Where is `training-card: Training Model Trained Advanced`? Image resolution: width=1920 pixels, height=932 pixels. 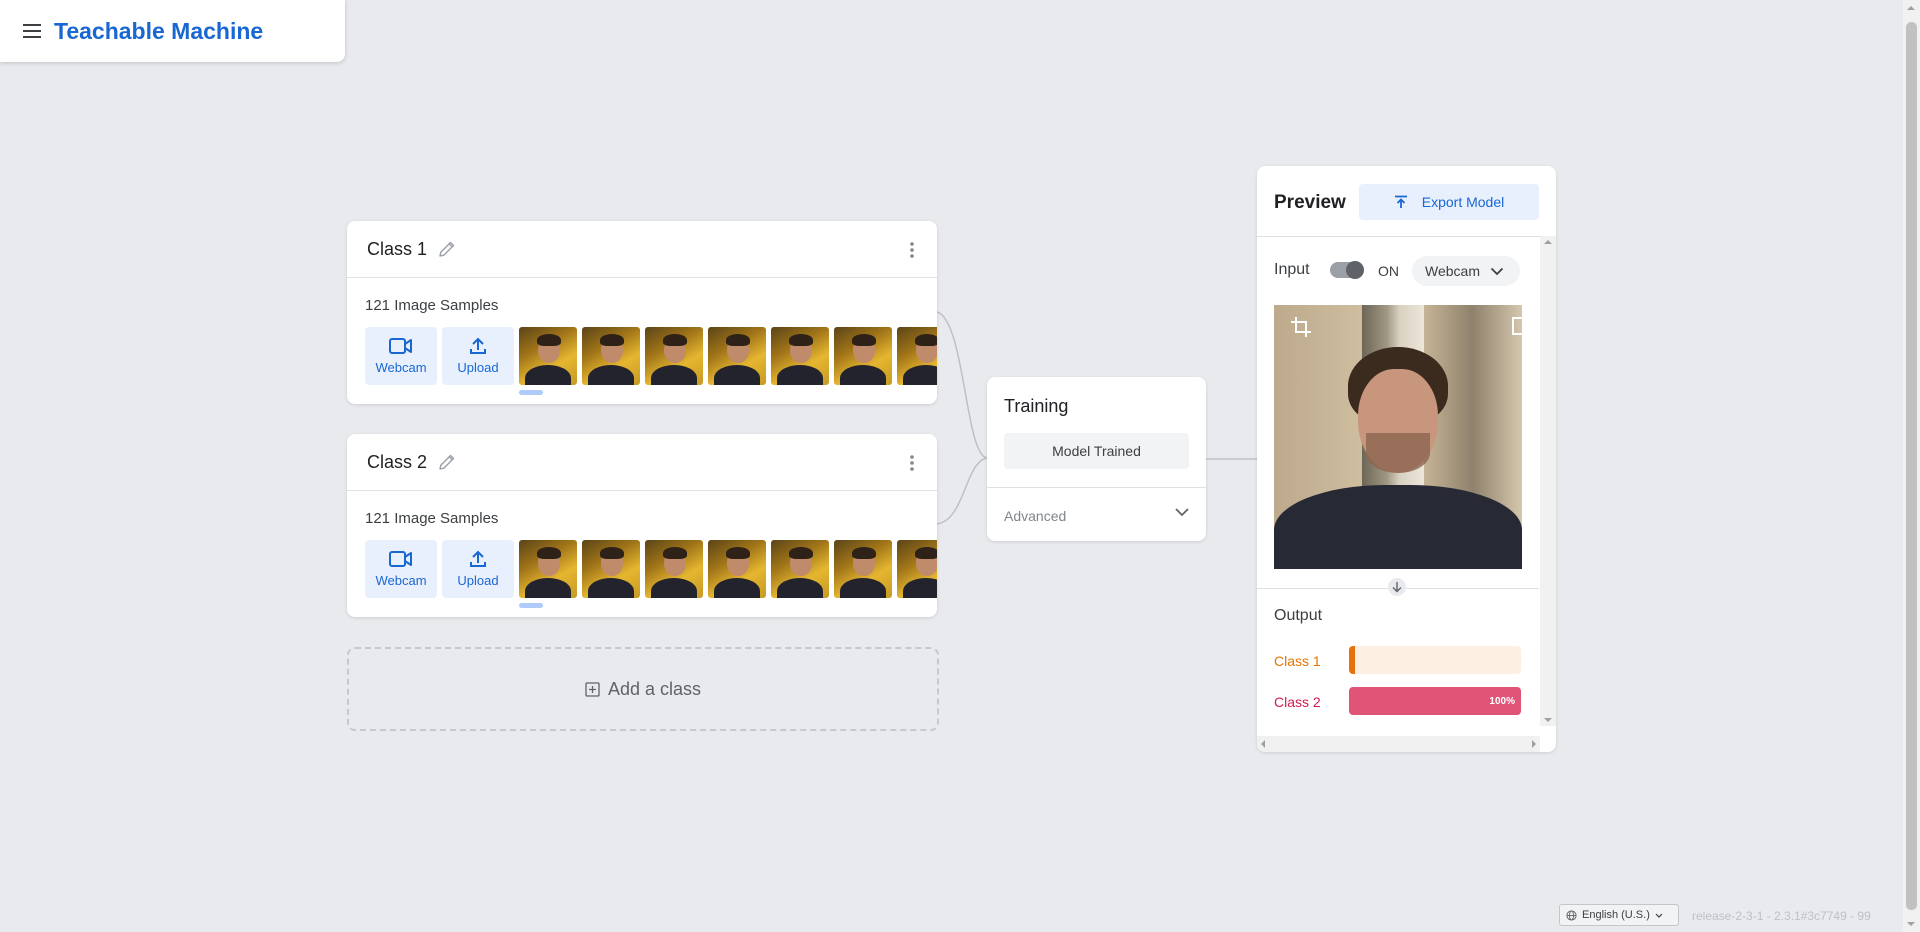 training-card: Training Model Trained Advanced is located at coordinates (1096, 459).